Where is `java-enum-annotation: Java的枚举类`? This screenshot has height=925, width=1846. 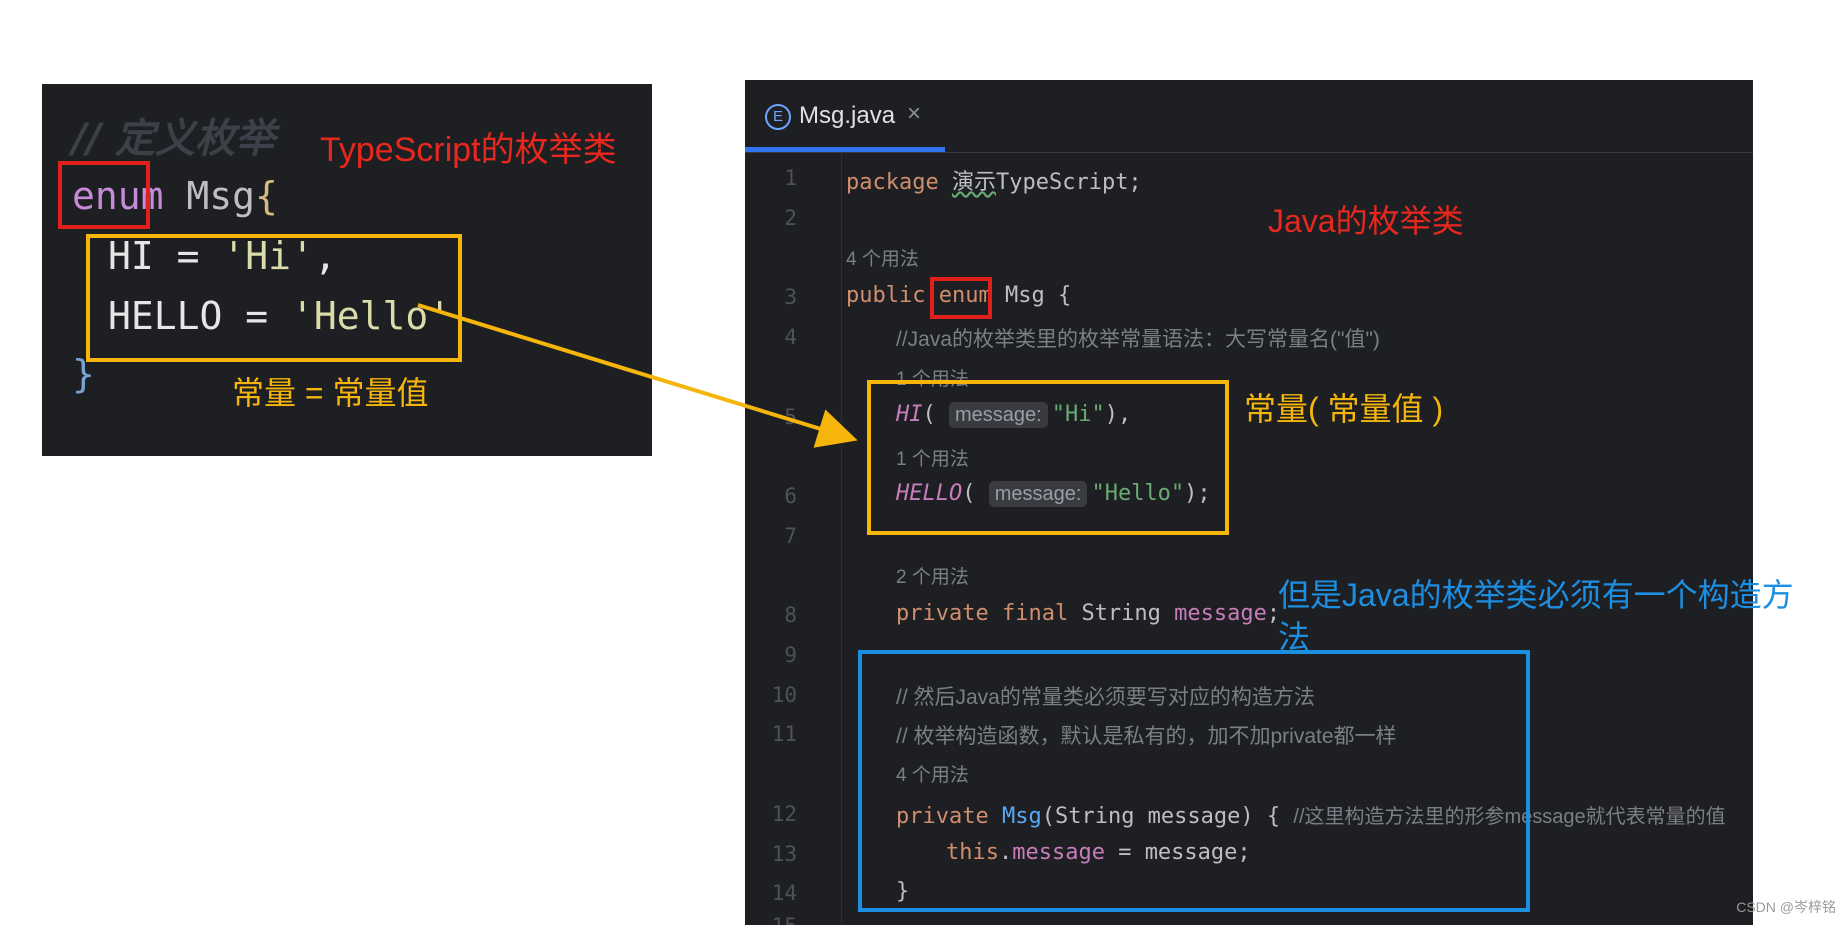 java-enum-annotation: Java的枚举类 is located at coordinates (1366, 221).